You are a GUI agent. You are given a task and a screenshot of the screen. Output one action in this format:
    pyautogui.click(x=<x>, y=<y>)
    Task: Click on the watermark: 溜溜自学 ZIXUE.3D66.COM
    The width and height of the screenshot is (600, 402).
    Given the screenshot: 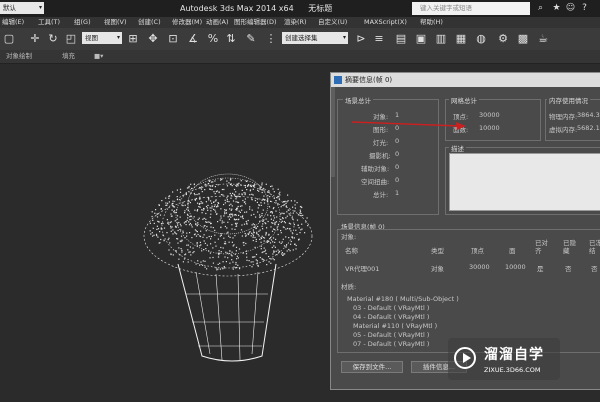 What is the action you would take?
    pyautogui.click(x=504, y=359)
    